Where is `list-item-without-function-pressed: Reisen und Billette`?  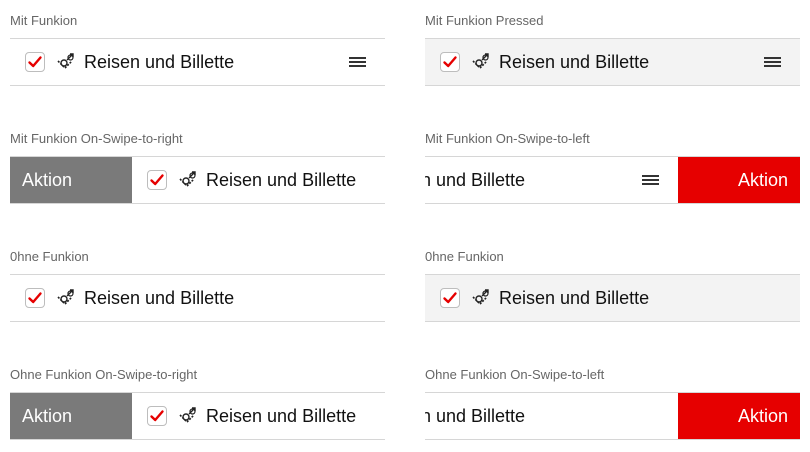 list-item-without-function-pressed: Reisen und Billette is located at coordinates (612, 298).